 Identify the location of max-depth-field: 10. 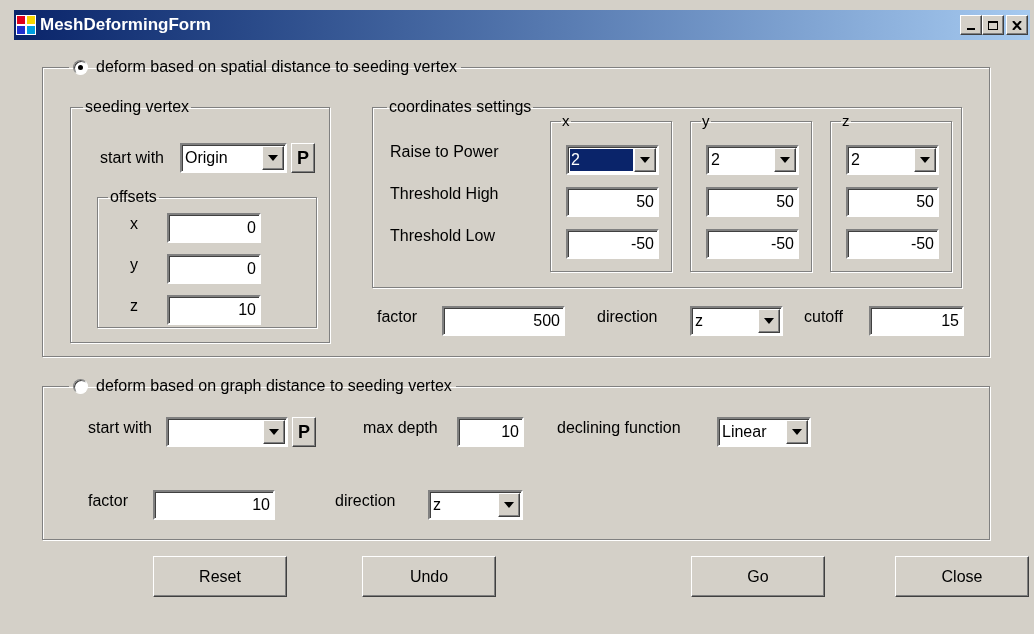
(490, 432).